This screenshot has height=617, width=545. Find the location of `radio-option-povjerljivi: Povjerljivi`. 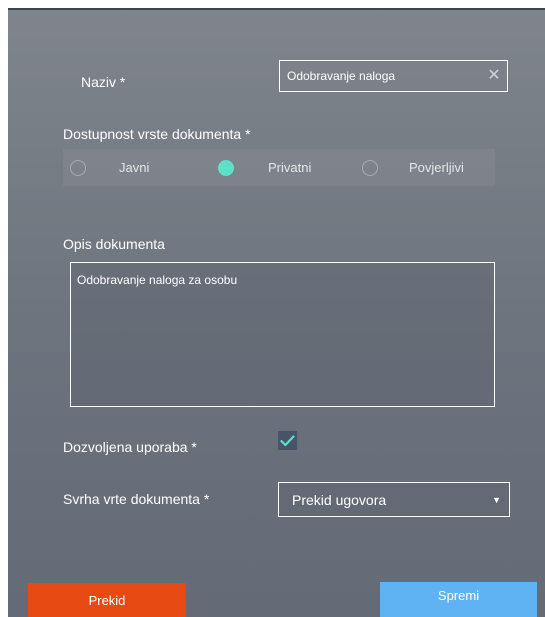

radio-option-povjerljivi: Povjerljivi is located at coordinates (413, 167).